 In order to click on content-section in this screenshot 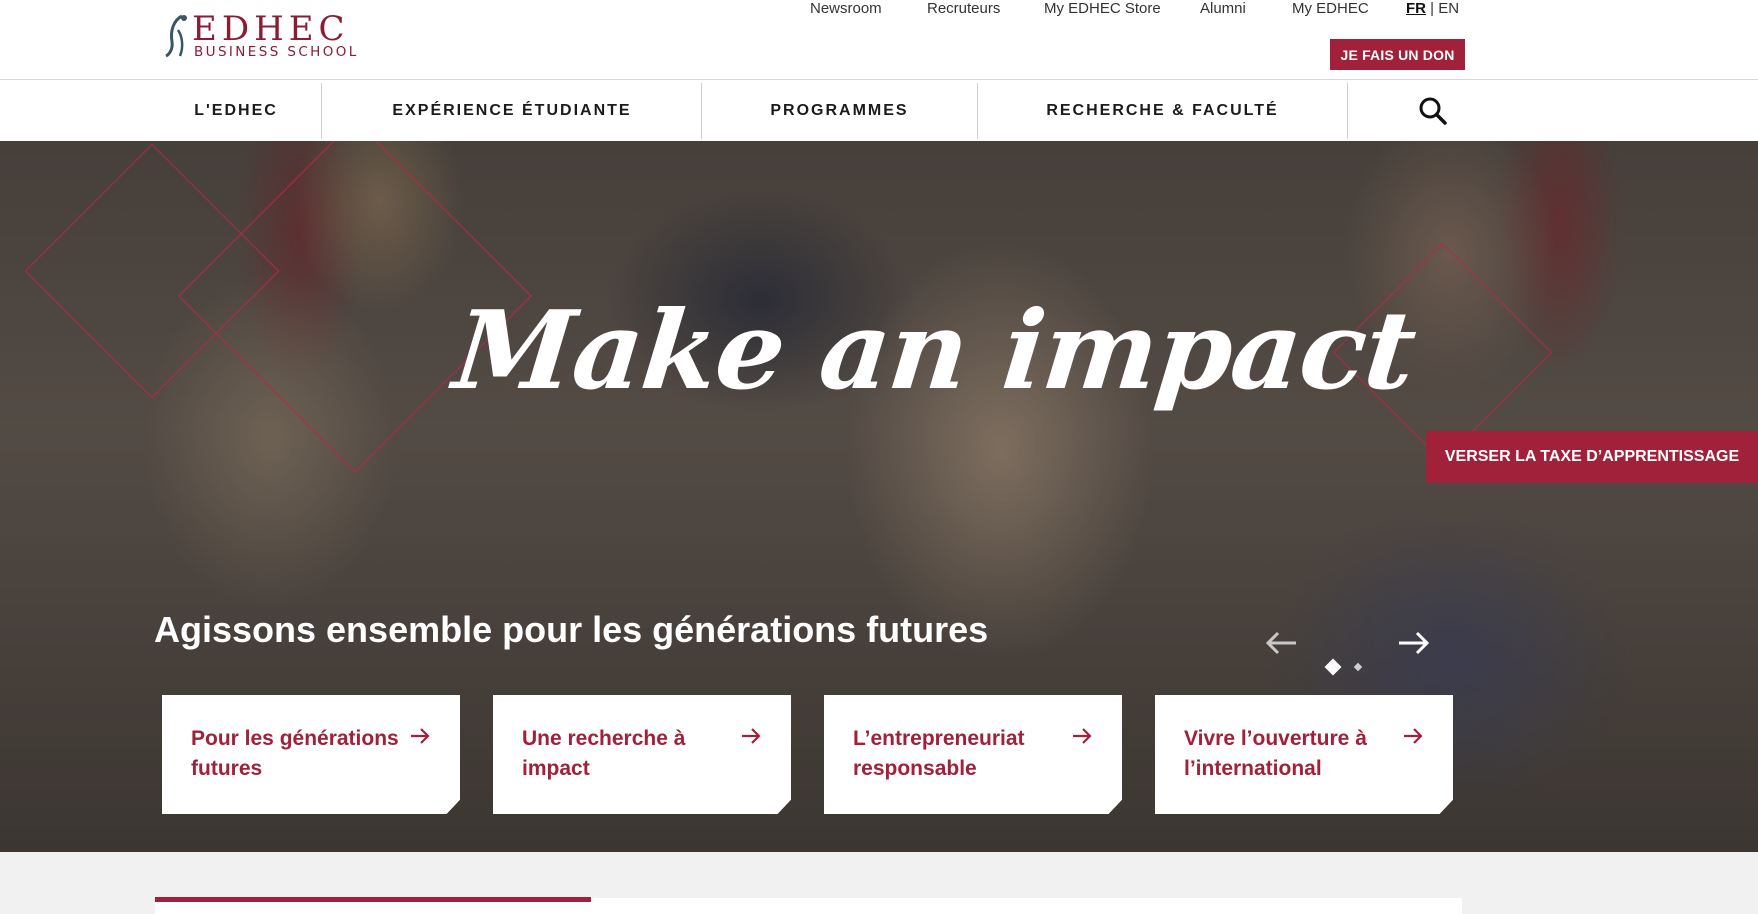, I will do `click(879, 883)`.